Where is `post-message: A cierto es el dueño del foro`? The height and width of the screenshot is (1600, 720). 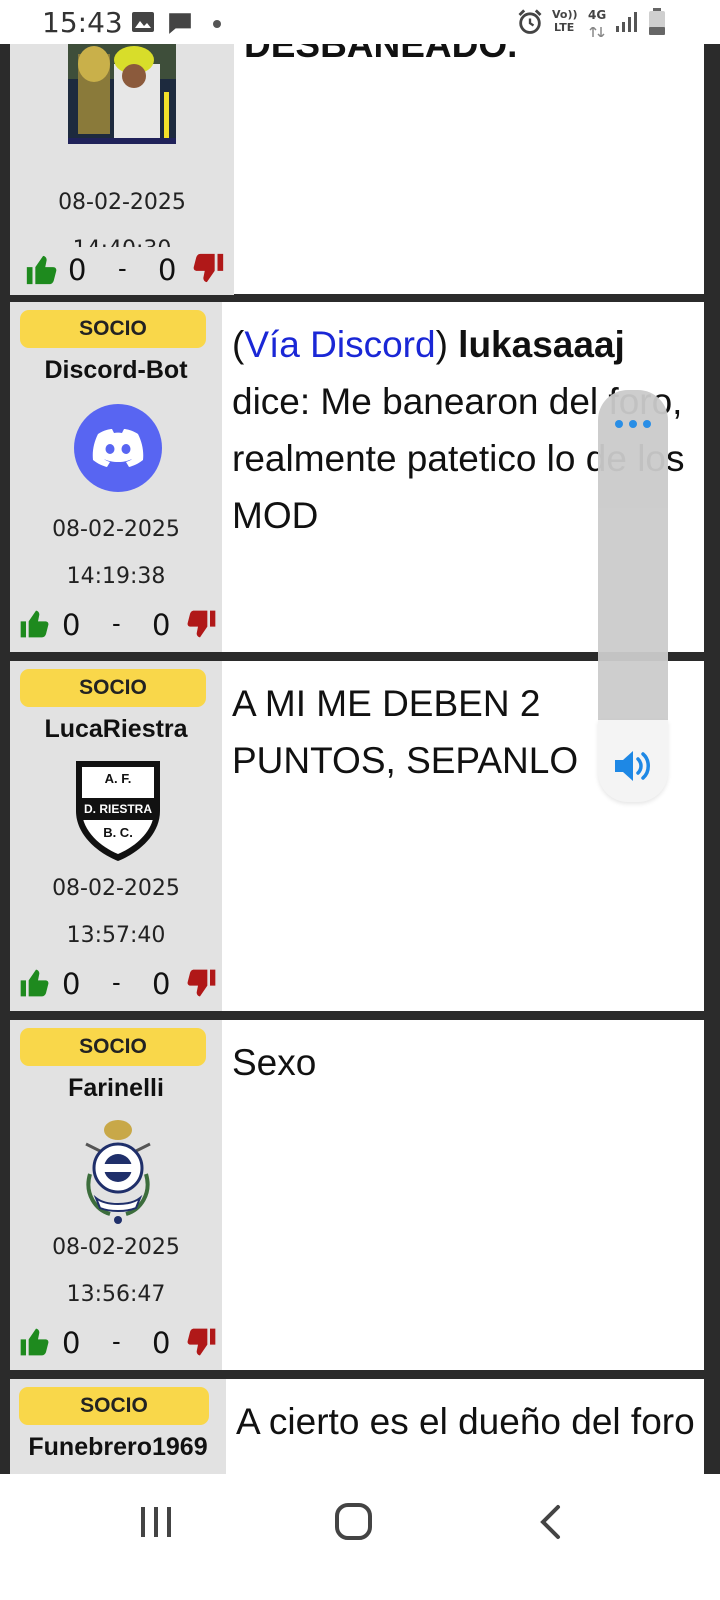
post-message: A cierto es el dueño del foro is located at coordinates (465, 1426).